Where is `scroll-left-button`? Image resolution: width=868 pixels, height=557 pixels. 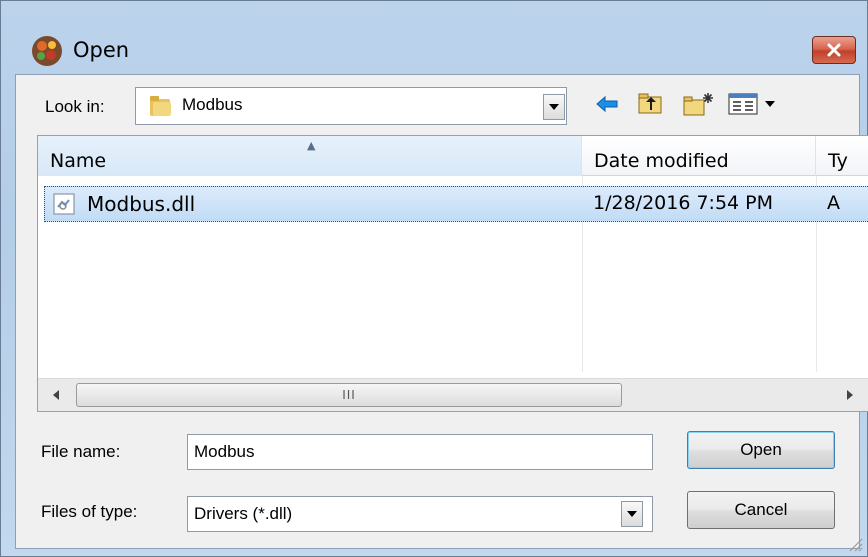
scroll-left-button is located at coordinates (56, 395).